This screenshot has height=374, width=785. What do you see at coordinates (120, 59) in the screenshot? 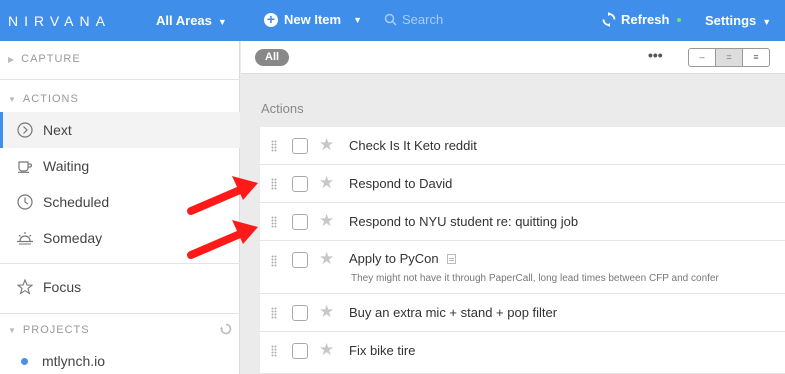
I see `capture-section-header: ▶ CAPTURE` at bounding box center [120, 59].